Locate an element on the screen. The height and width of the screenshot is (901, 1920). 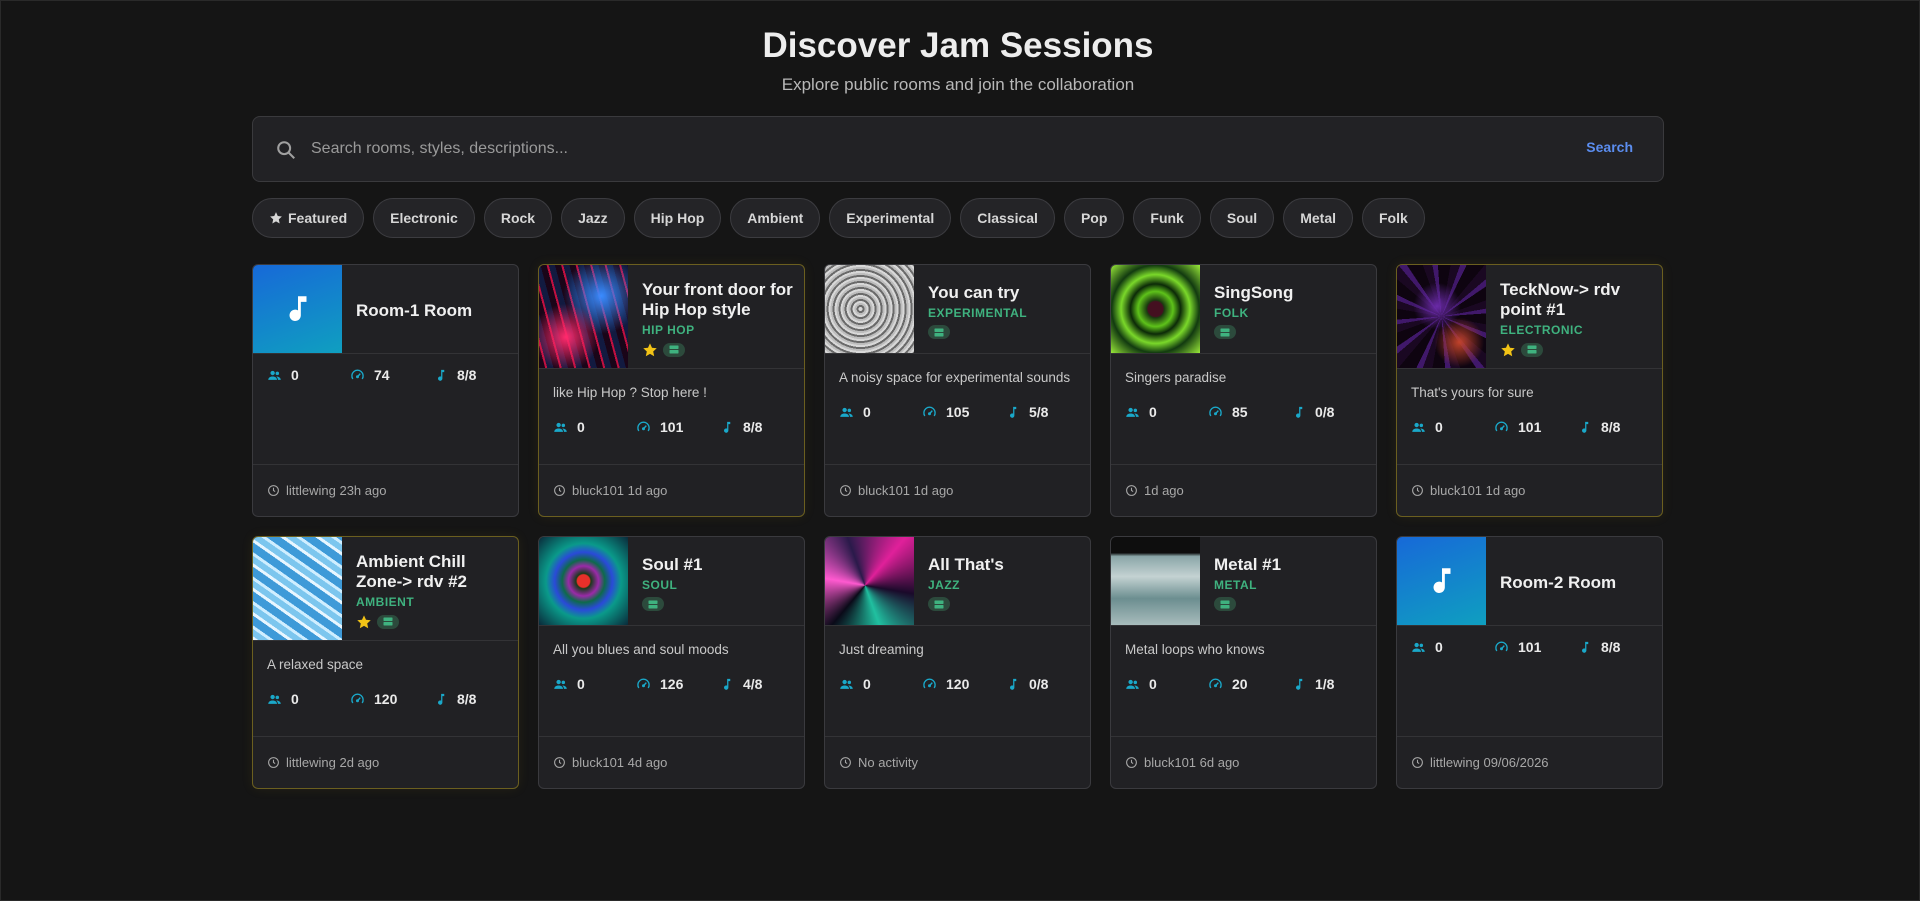
filter-chip-jazz: Jazz is located at coordinates (593, 218).